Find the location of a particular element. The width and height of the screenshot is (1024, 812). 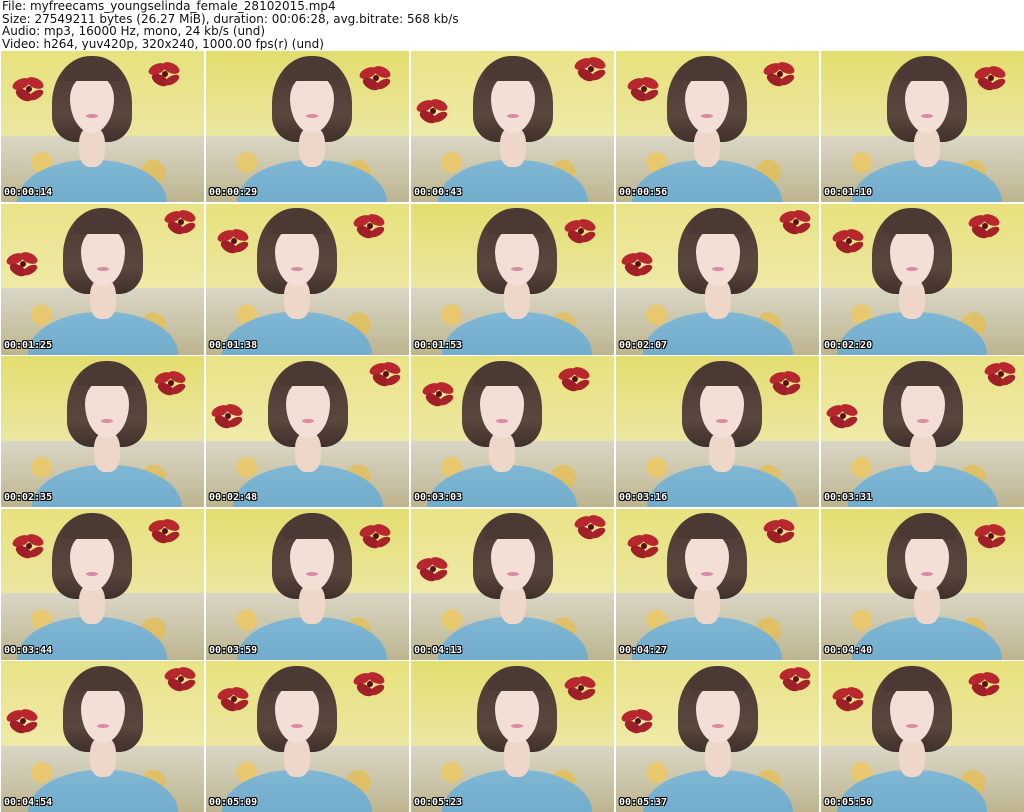

thumbnail-timestamp: 00:02:48 is located at coordinates (233, 497).